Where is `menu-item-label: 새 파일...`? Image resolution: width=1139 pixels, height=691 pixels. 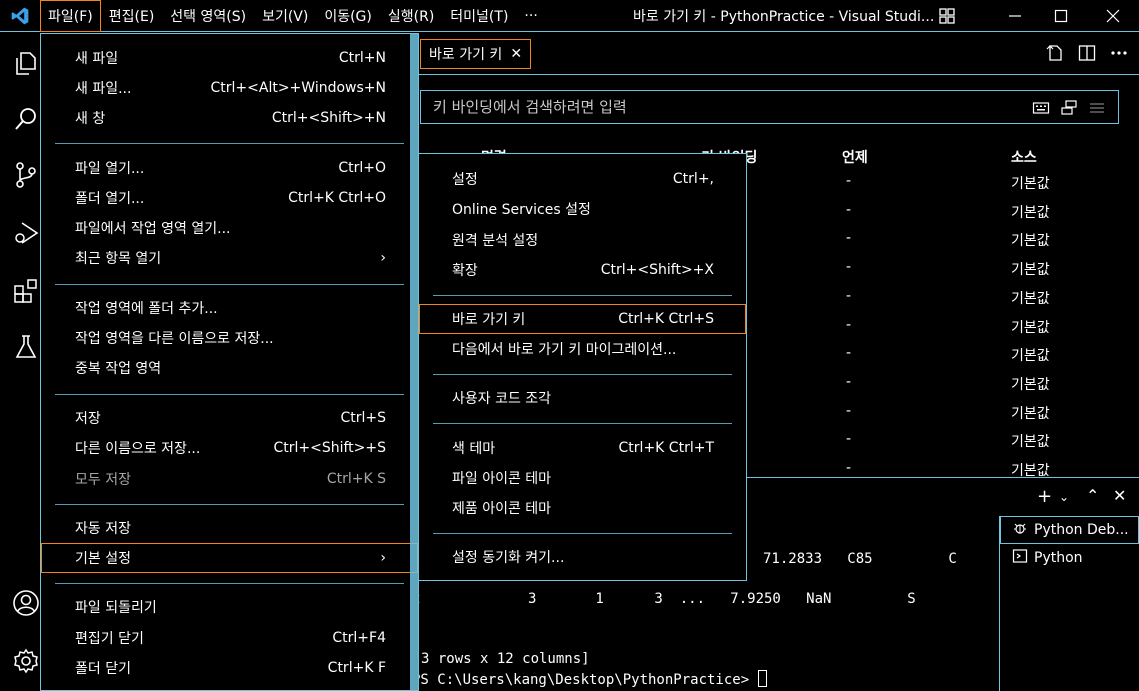
menu-item-label: 새 파일... is located at coordinates (103, 89).